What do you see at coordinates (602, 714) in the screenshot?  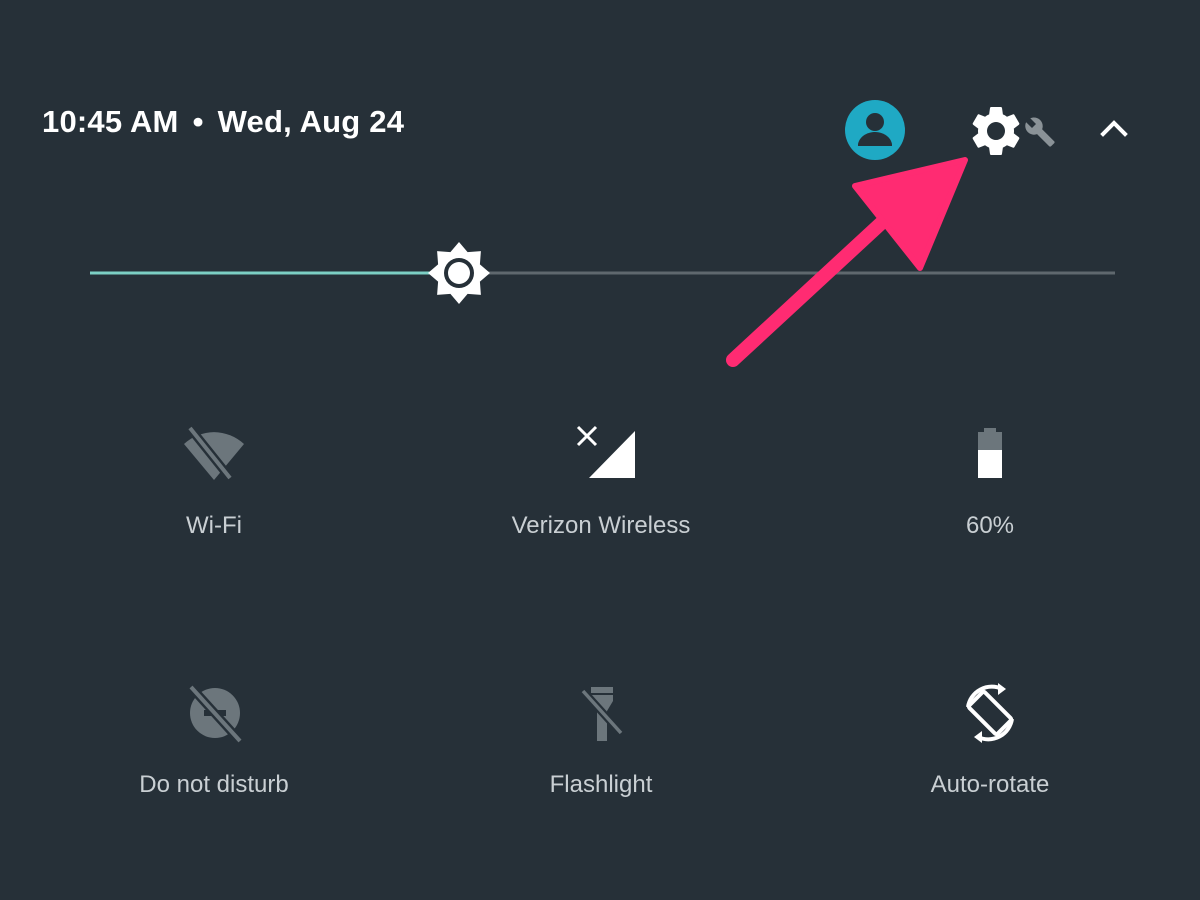 I see `flashlight-off-icon` at bounding box center [602, 714].